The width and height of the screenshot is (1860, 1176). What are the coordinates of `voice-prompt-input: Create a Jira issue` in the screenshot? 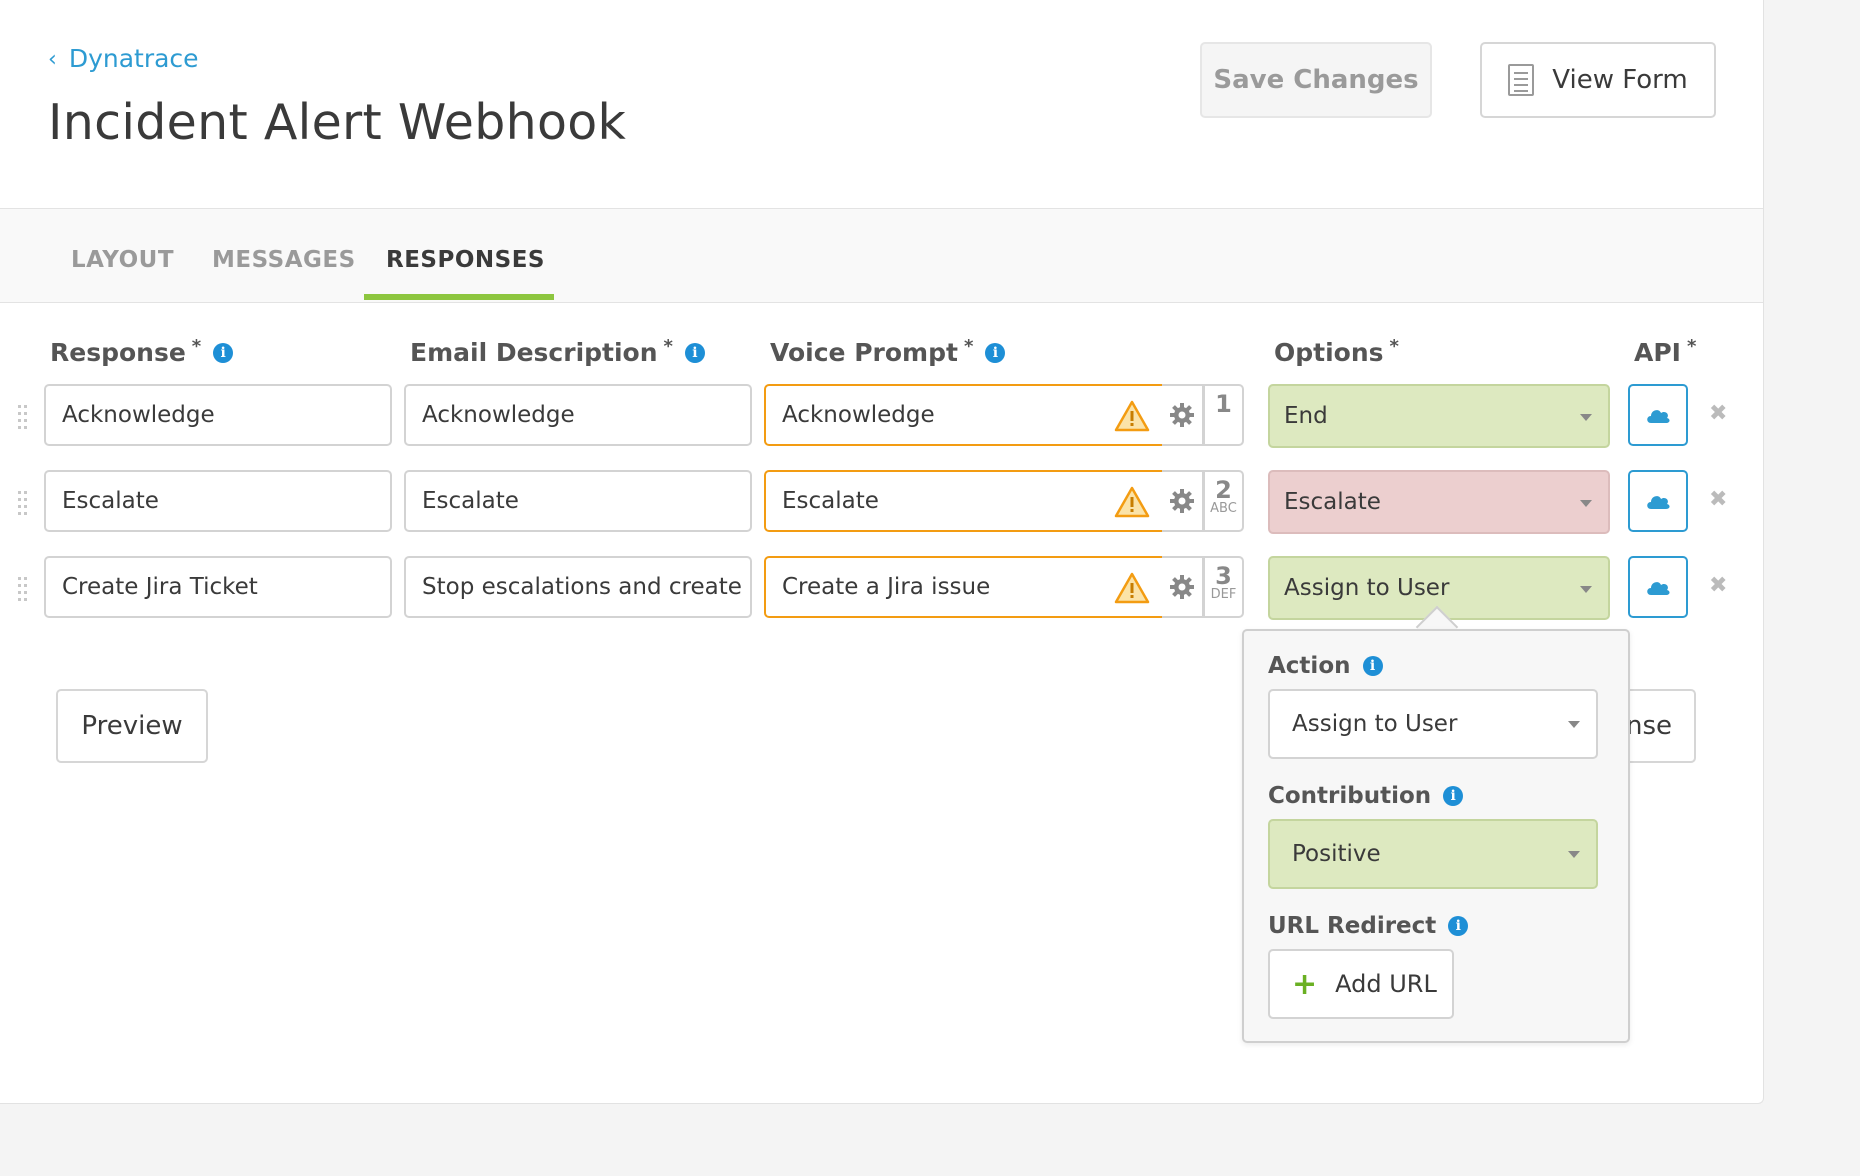 It's located at (963, 587).